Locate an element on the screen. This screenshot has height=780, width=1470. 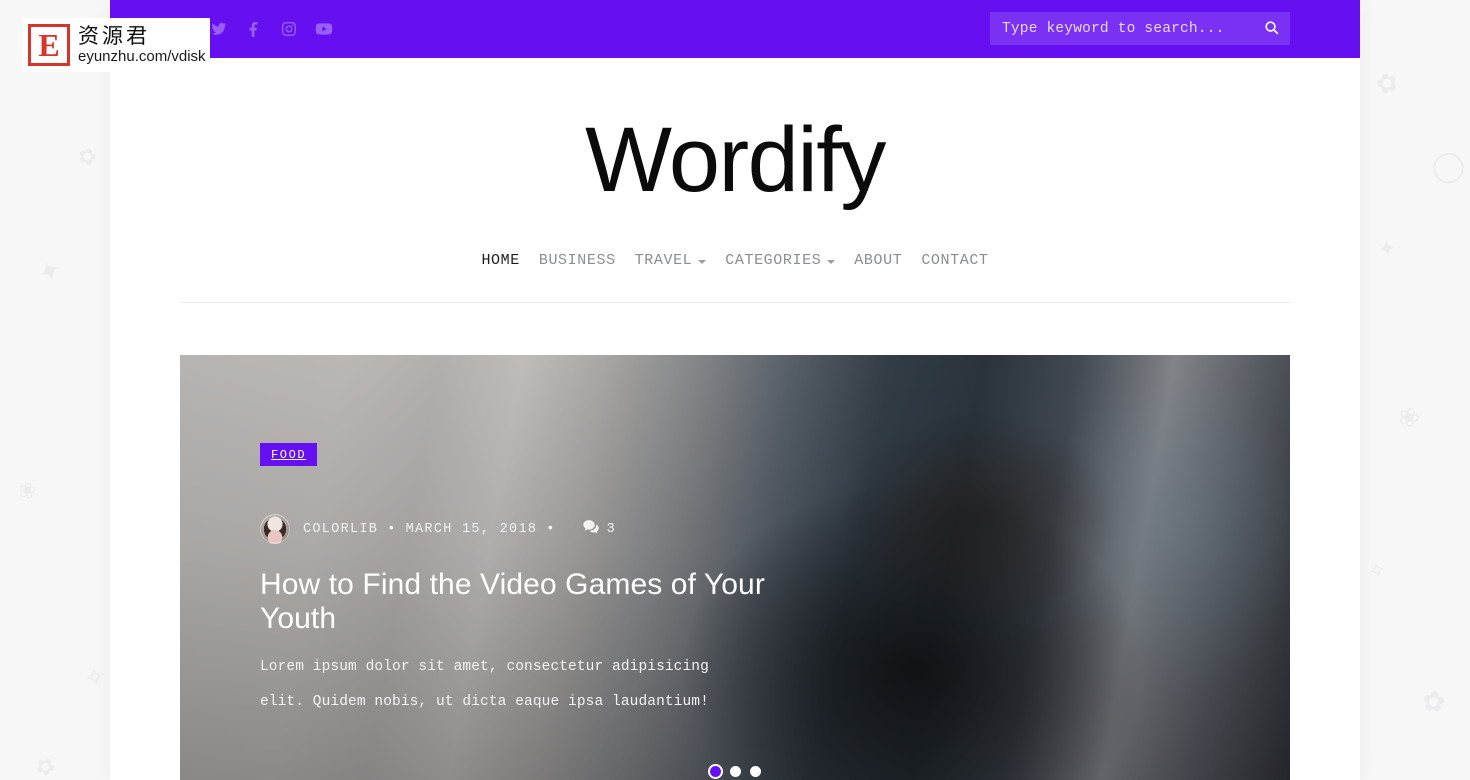
nav-item-travel: TRAVEL is located at coordinates (671, 260).